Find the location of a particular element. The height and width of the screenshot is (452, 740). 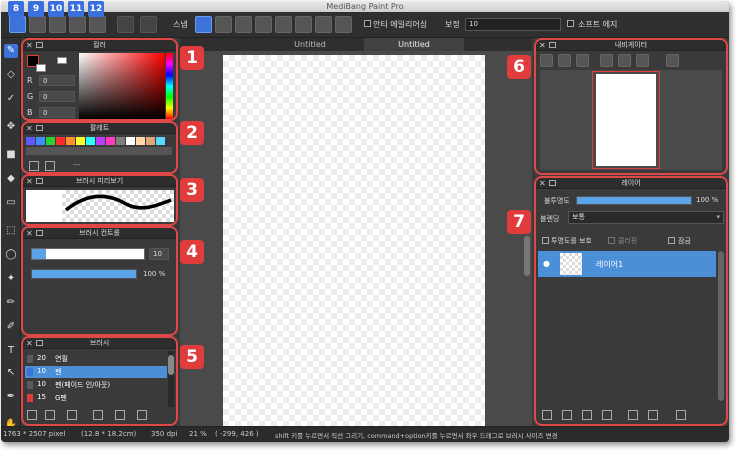

lasso-tool-icon: ◯ is located at coordinates (11, 255).